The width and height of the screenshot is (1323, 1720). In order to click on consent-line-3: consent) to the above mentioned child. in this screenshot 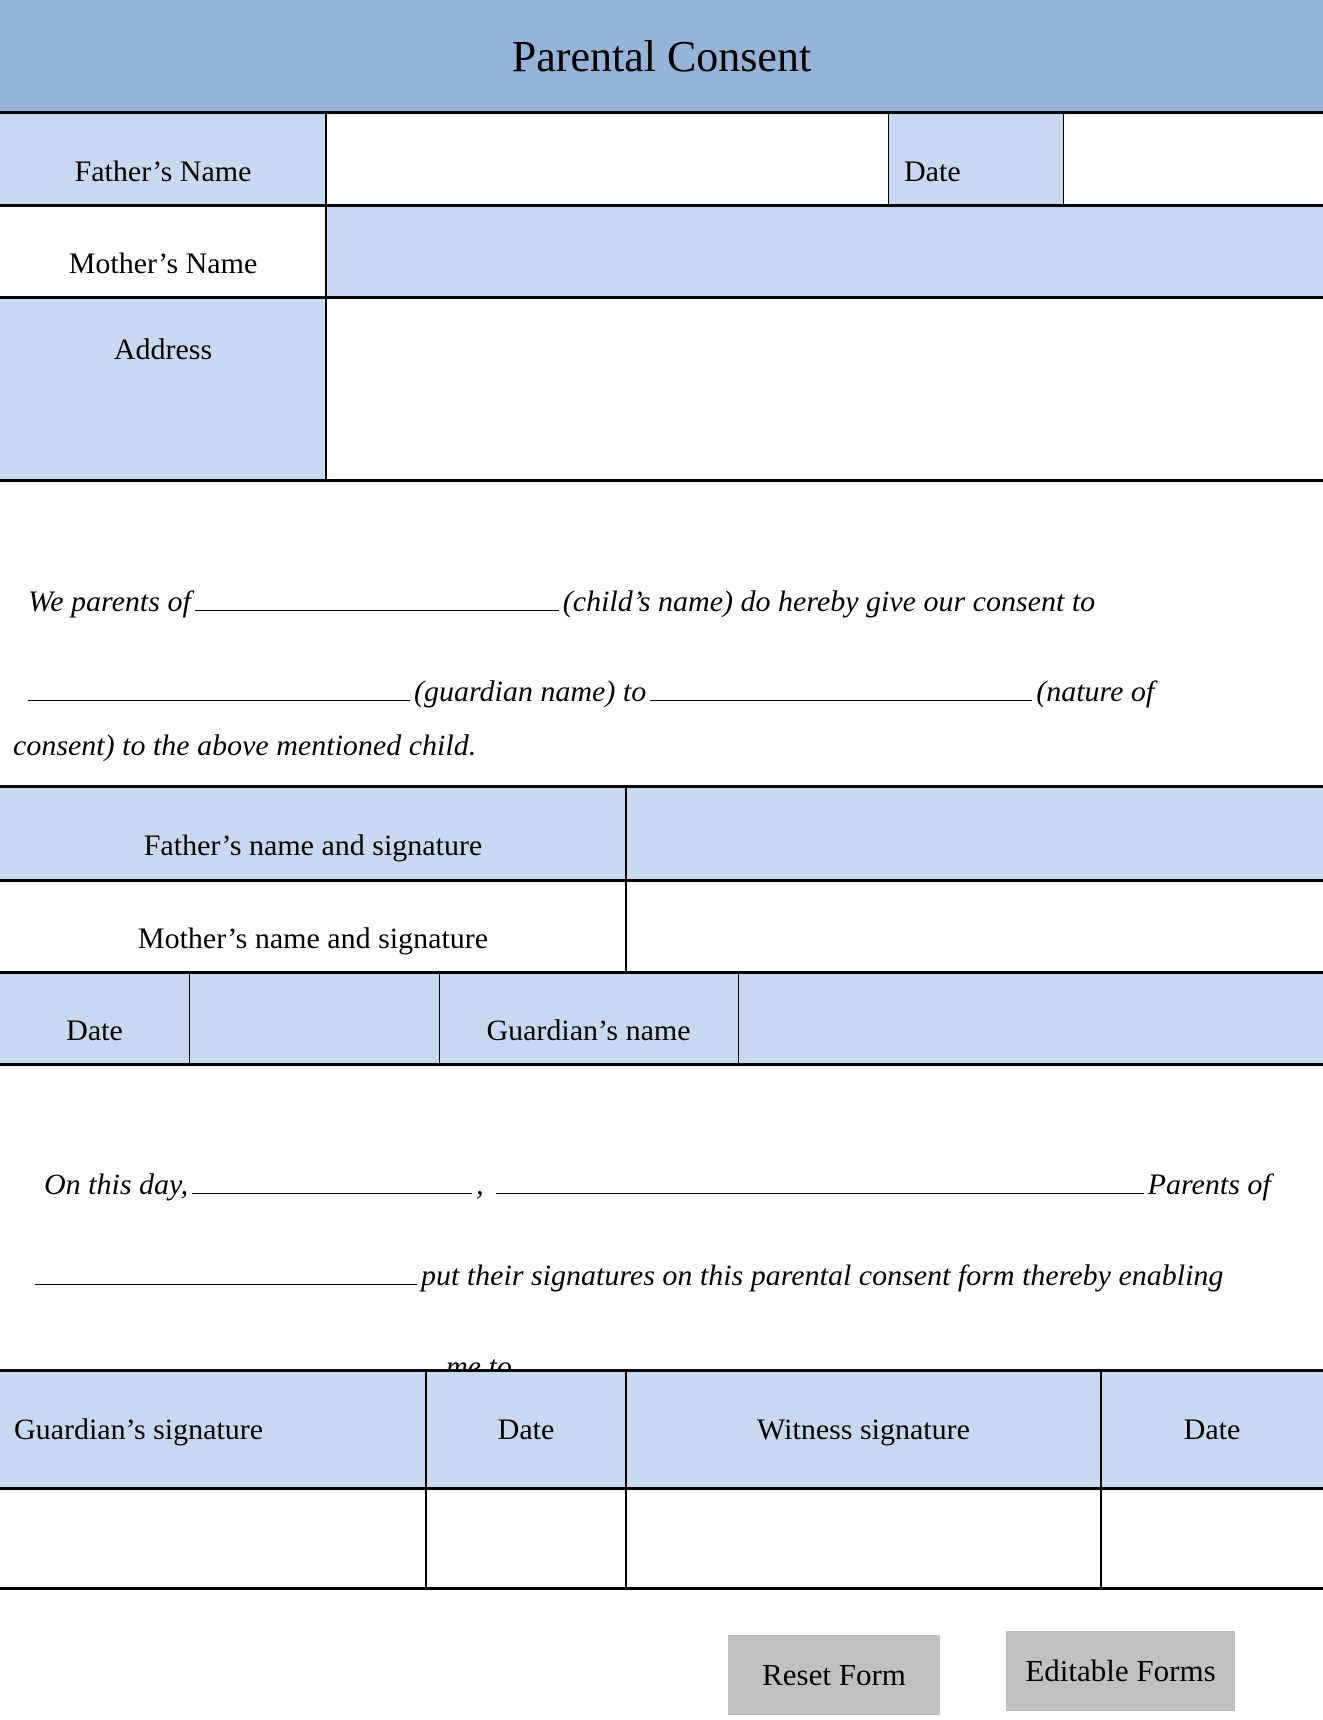, I will do `click(245, 745)`.